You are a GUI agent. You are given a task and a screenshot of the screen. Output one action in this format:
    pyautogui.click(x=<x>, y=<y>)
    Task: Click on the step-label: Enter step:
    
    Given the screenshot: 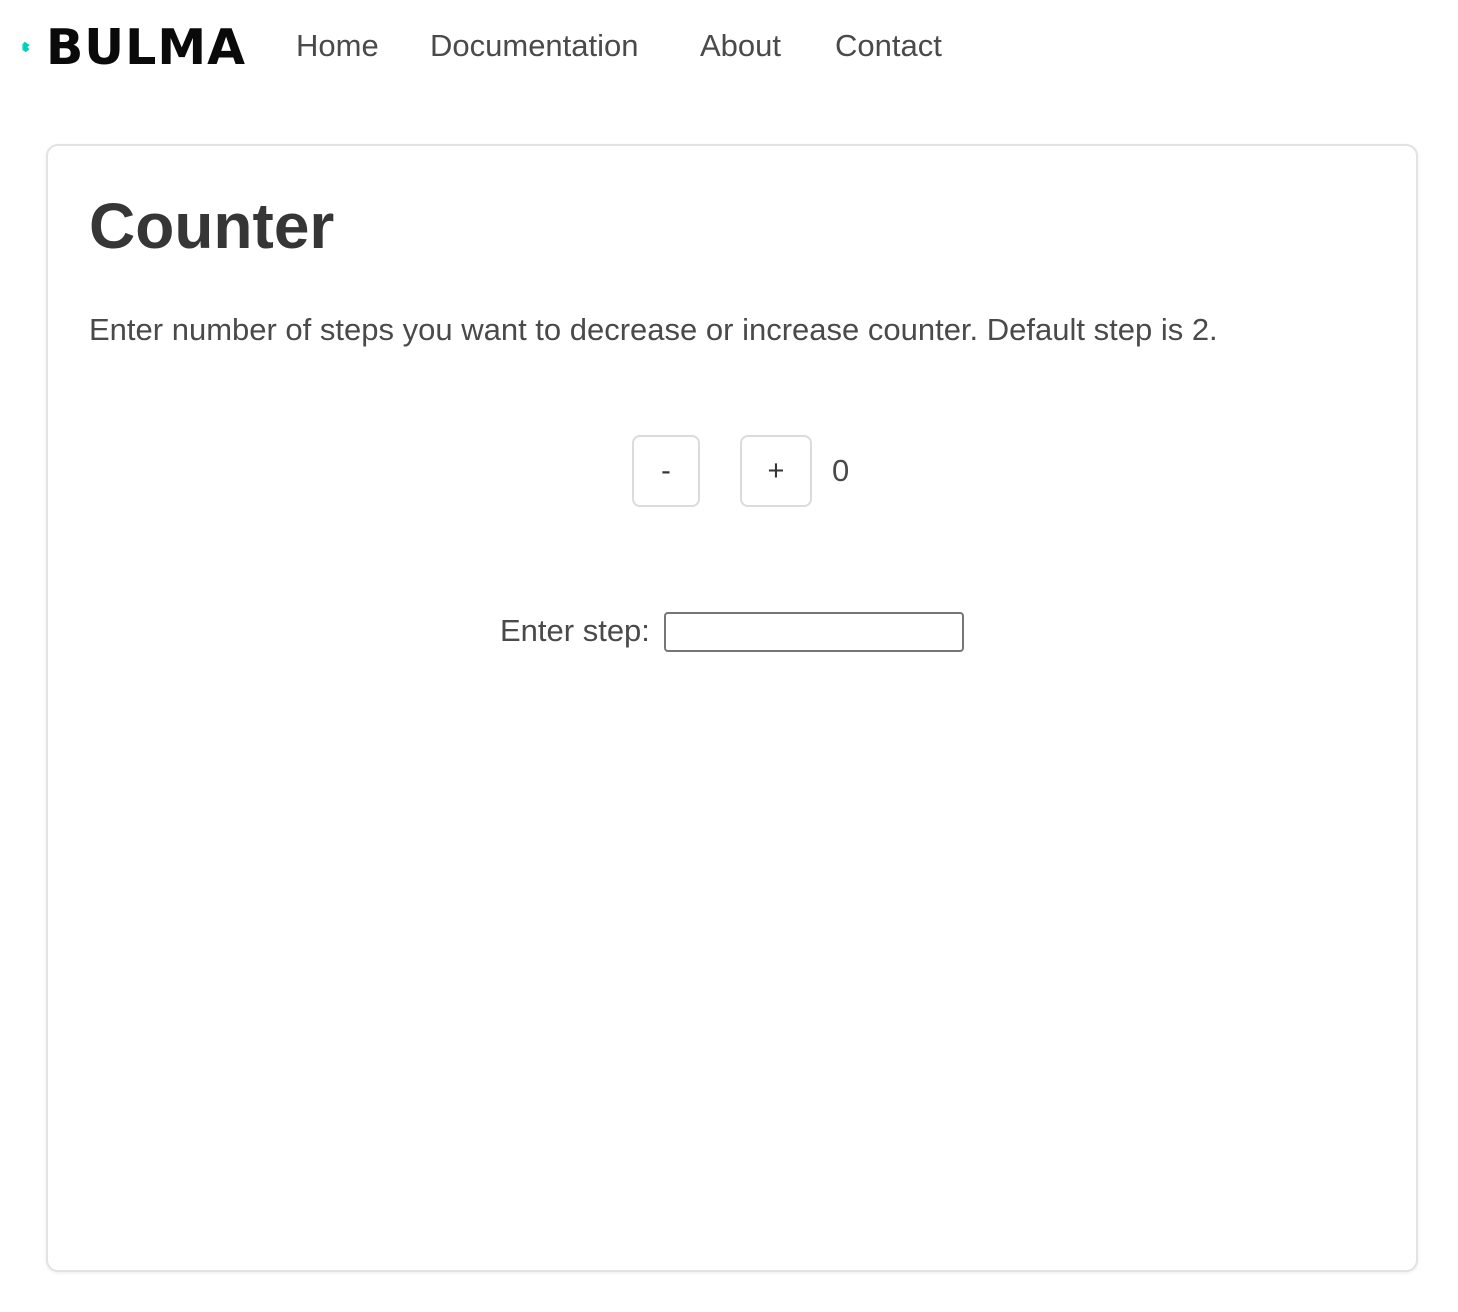 What is the action you would take?
    pyautogui.click(x=575, y=630)
    